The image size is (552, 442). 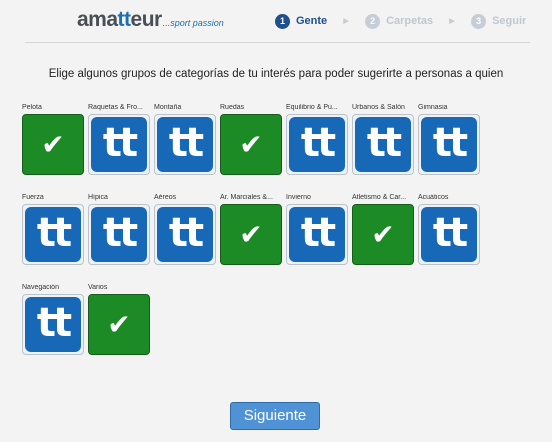 I want to click on step-number: 3, so click(x=479, y=21).